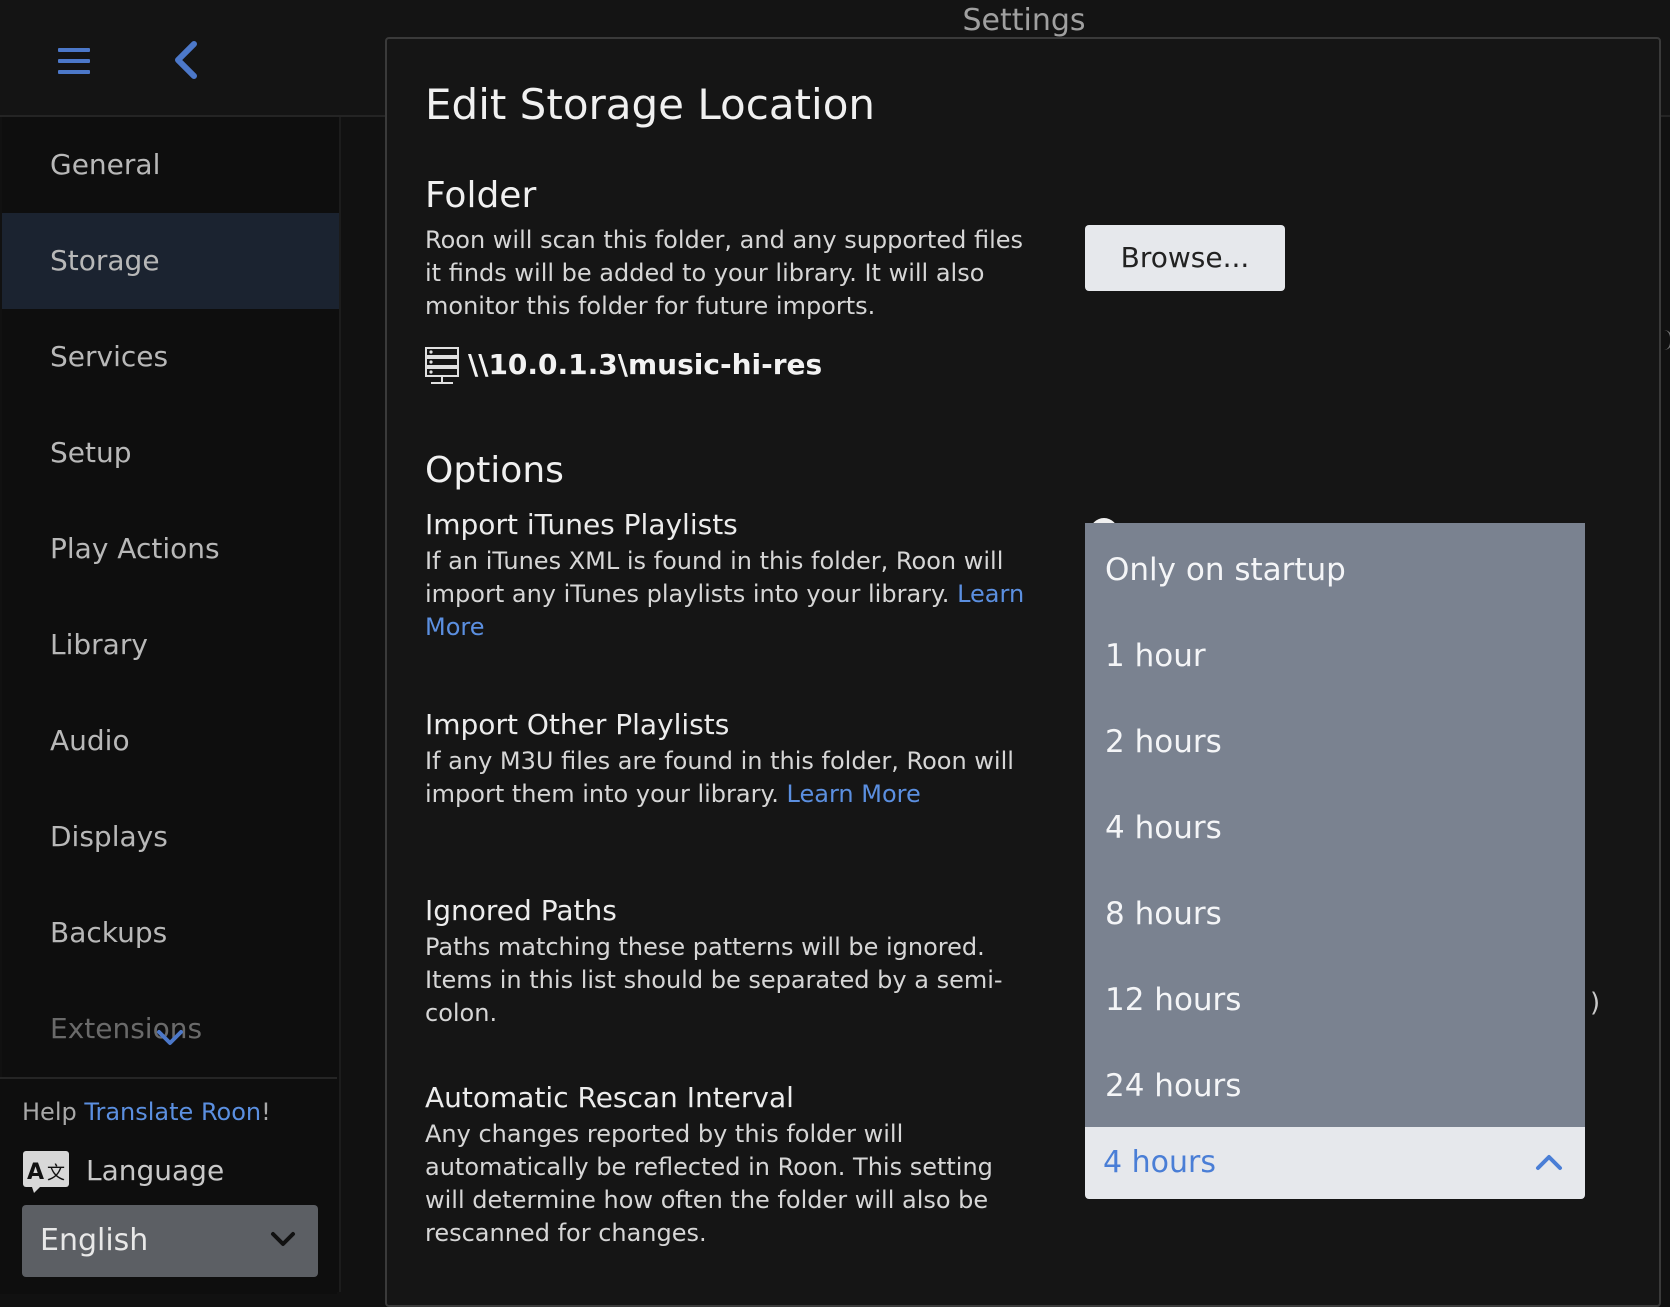 The width and height of the screenshot is (1670, 1307). Describe the element at coordinates (155, 1170) in the screenshot. I see `language-label: Language` at that location.